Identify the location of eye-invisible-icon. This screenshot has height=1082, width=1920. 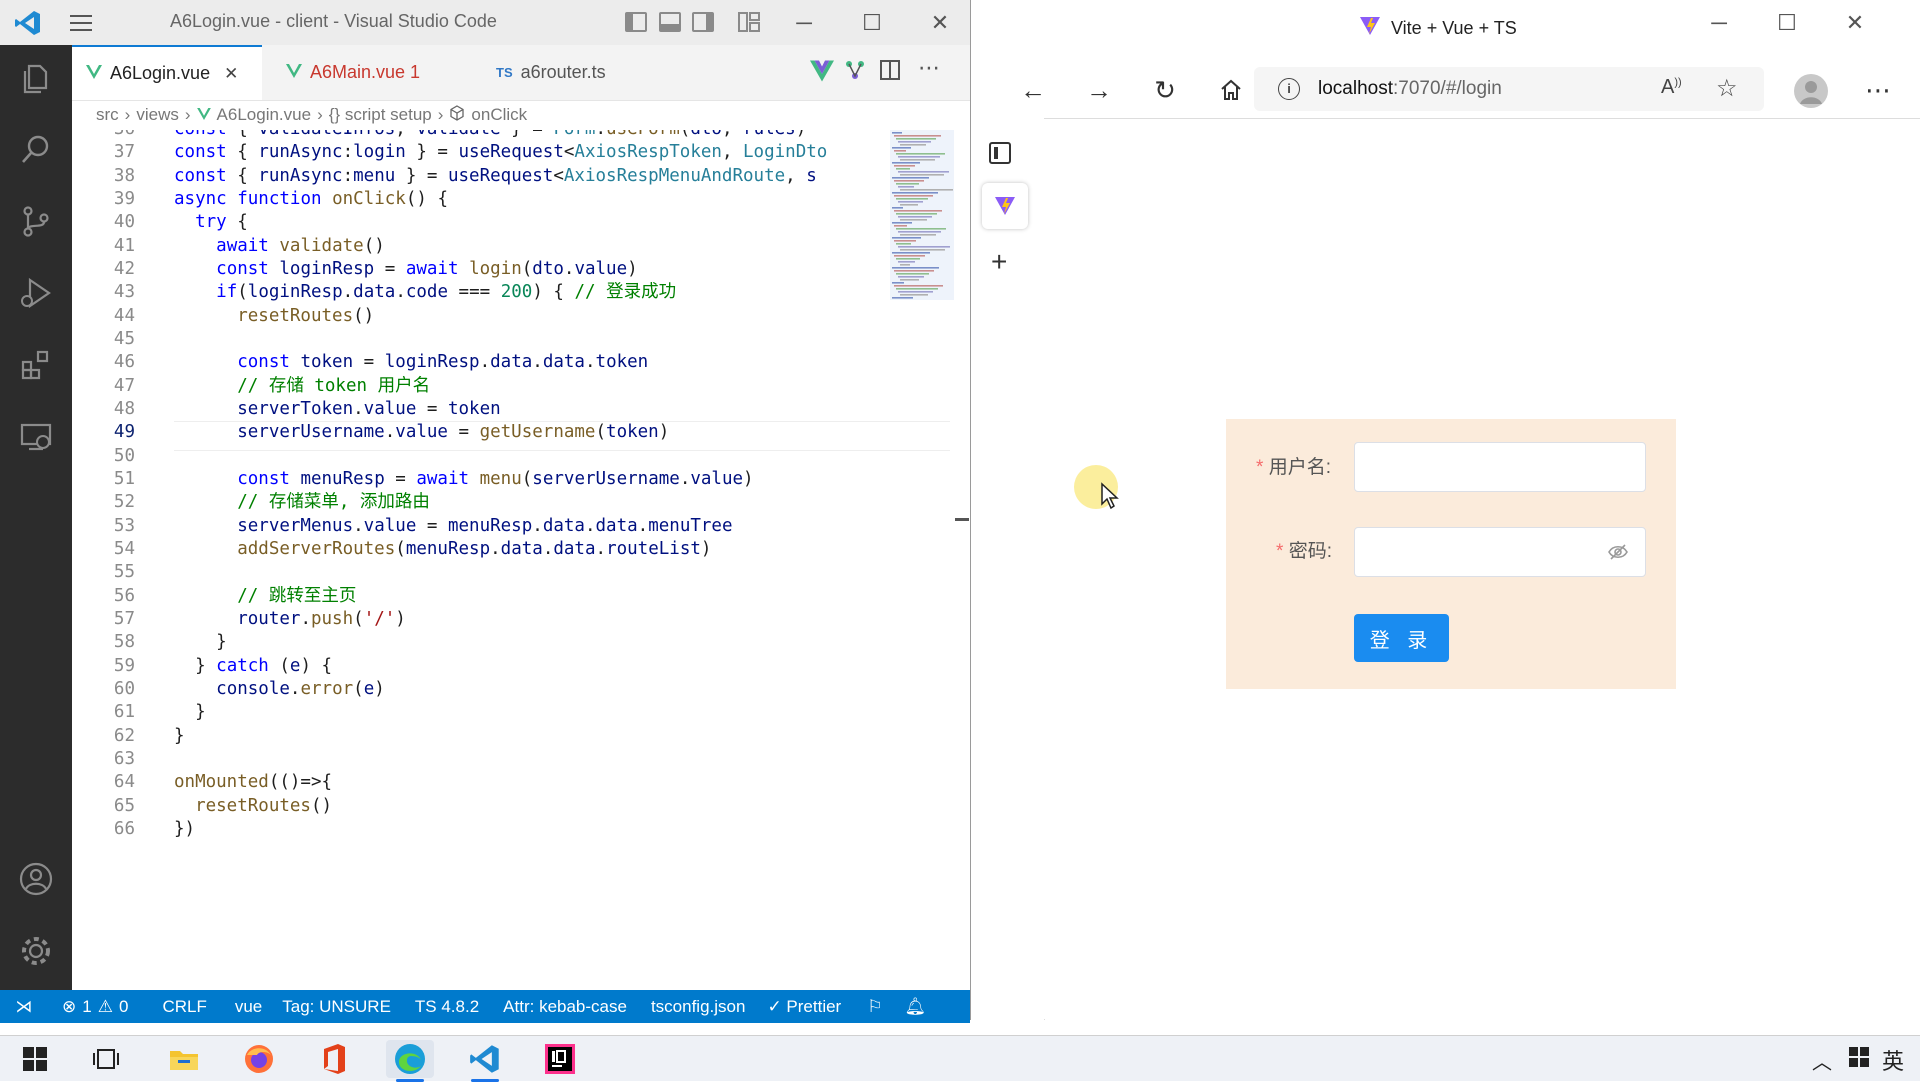
(1618, 554).